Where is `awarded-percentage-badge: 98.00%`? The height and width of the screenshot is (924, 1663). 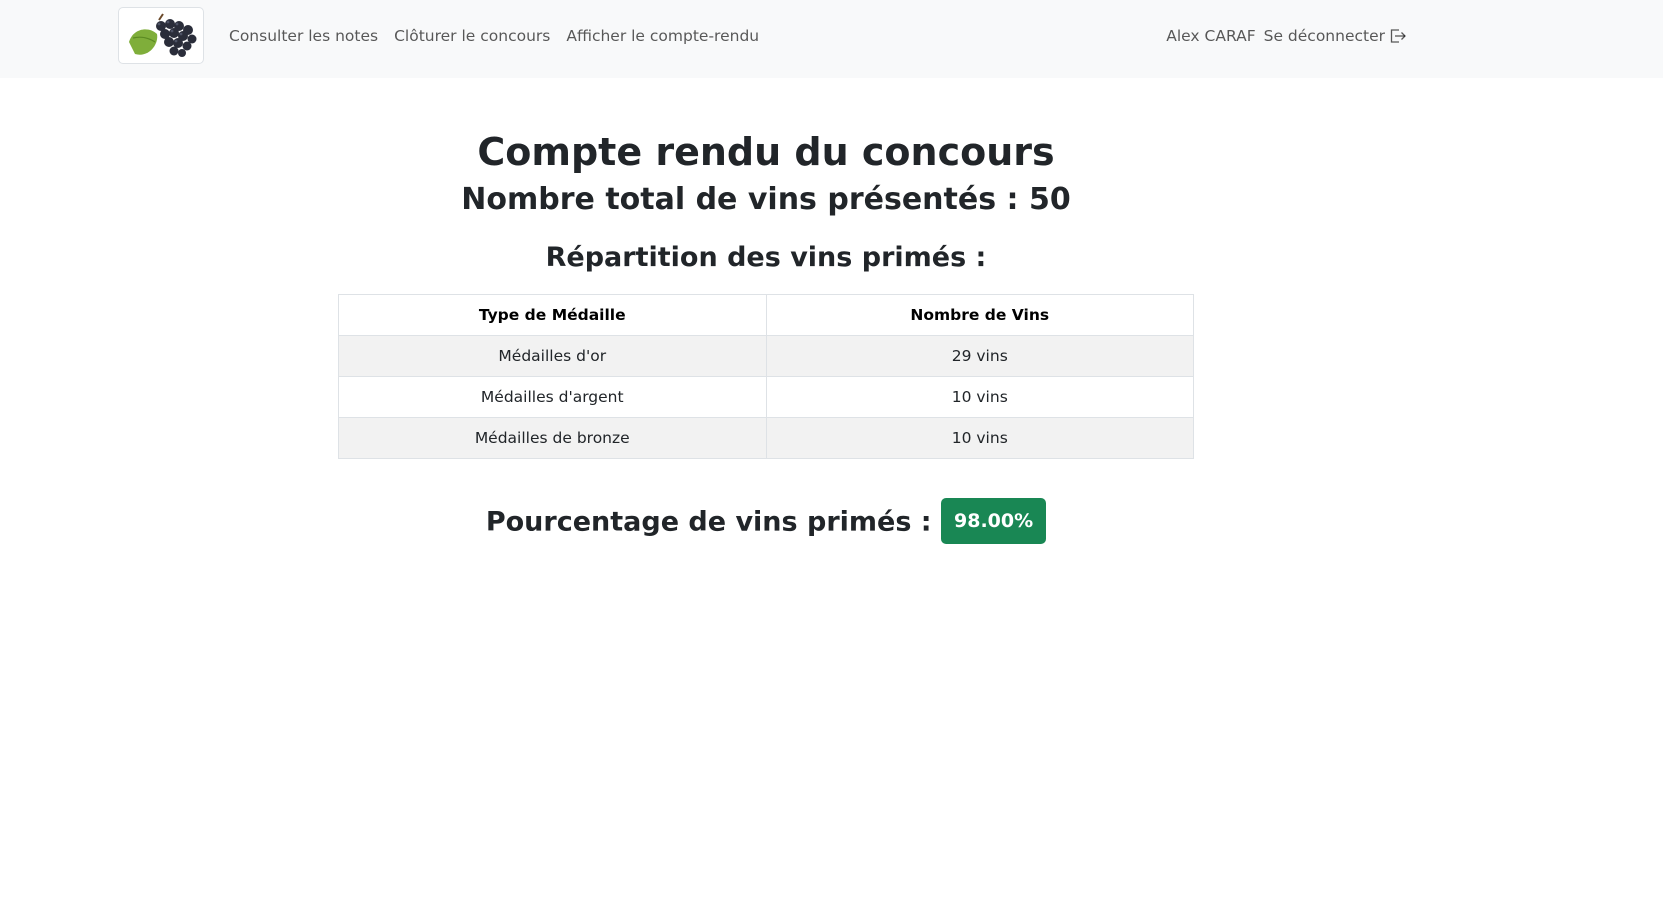
awarded-percentage-badge: 98.00% is located at coordinates (994, 521).